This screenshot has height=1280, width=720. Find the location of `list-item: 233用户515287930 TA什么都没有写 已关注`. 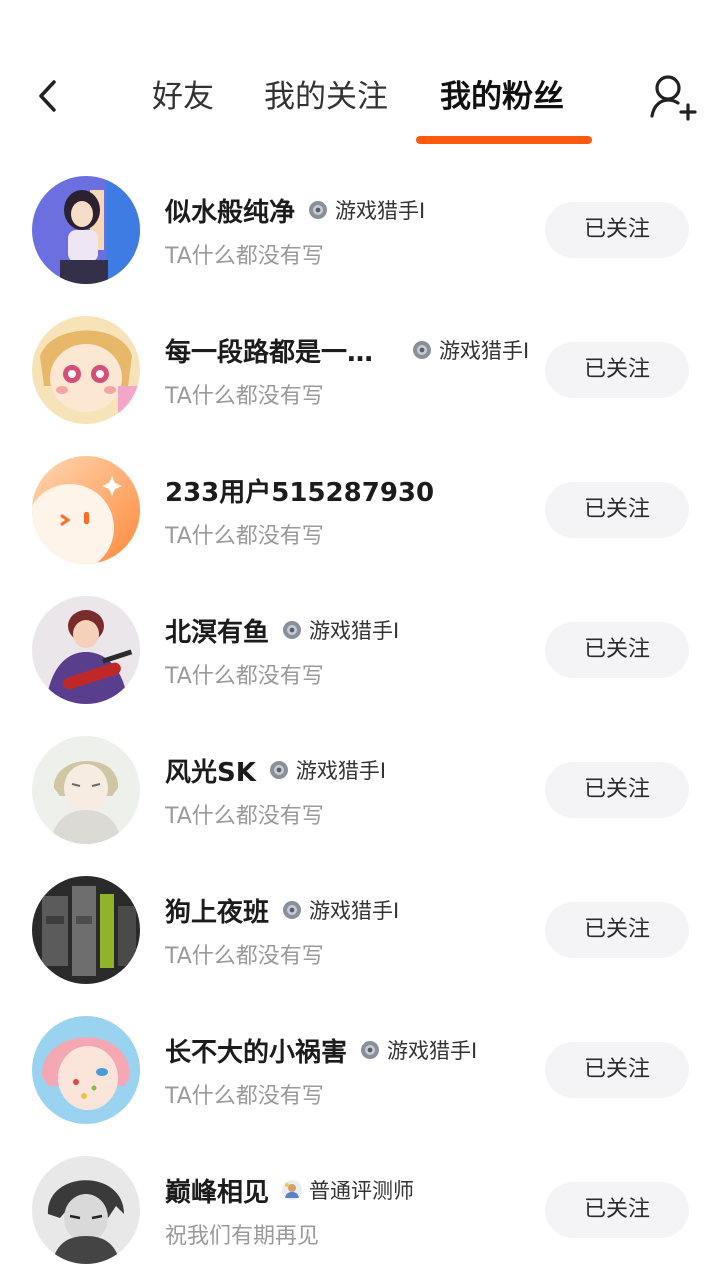

list-item: 233用户515287930 TA什么都没有写 已关注 is located at coordinates (360, 510).